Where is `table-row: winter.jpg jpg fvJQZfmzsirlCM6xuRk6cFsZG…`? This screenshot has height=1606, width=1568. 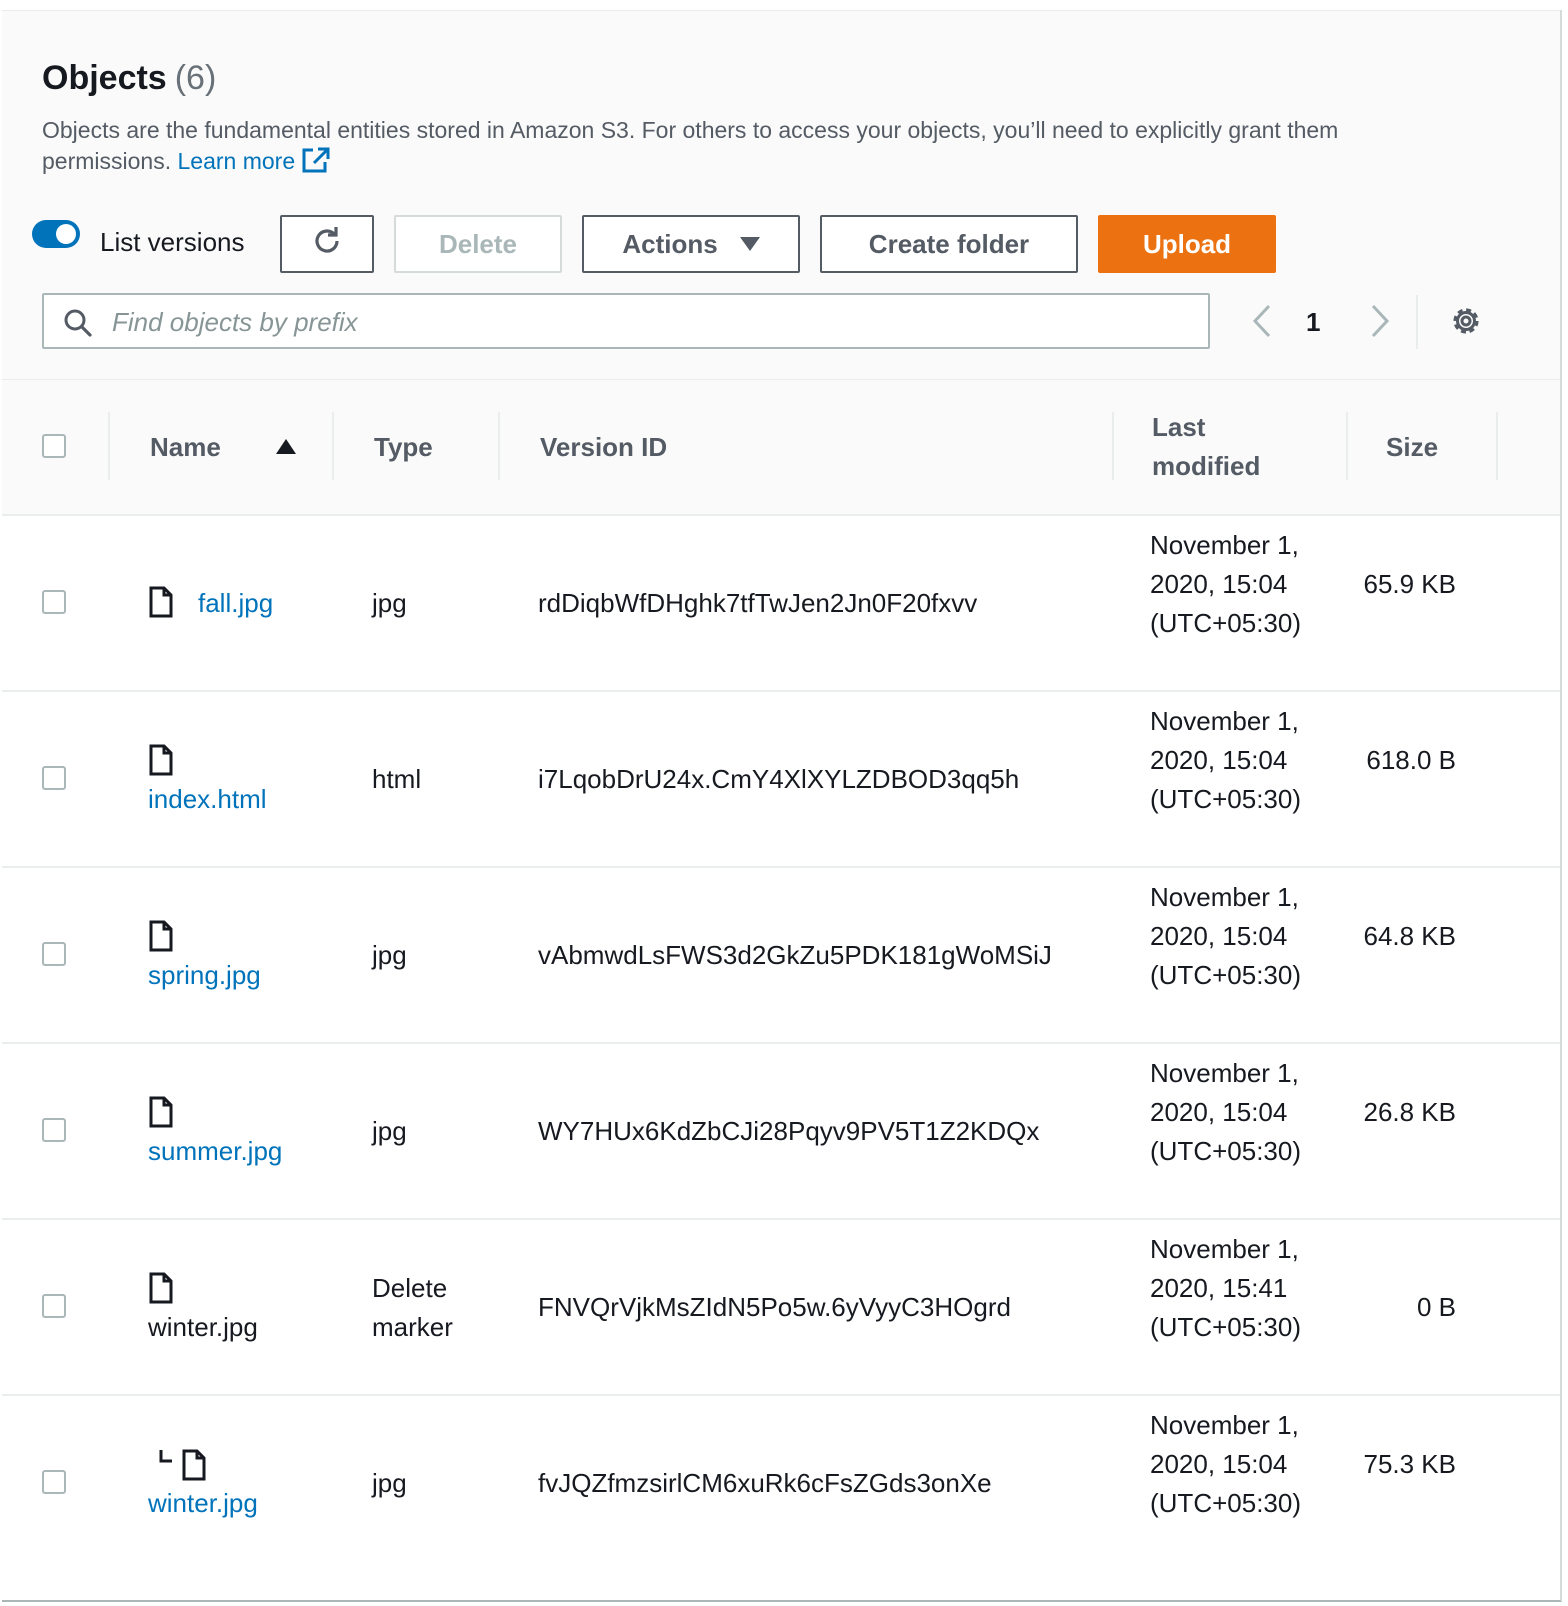 table-row: winter.jpg jpg fvJQZfmzsirlCM6xuRk6cFsZG… is located at coordinates (781, 1483).